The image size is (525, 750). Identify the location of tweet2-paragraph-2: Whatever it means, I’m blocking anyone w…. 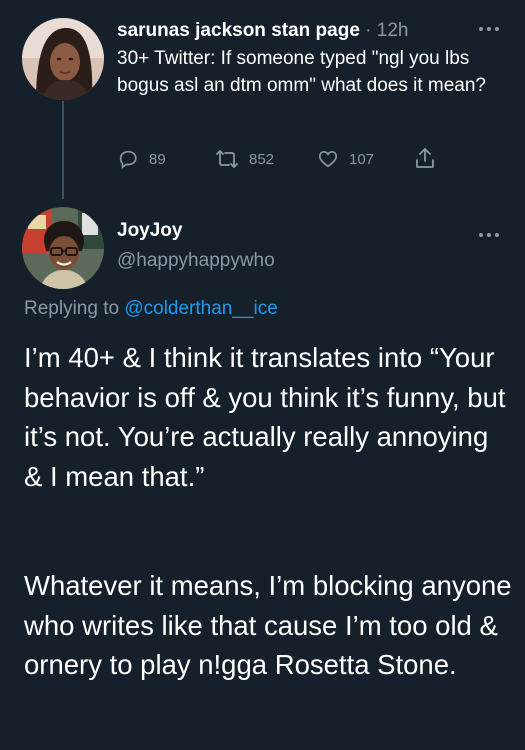
(268, 625).